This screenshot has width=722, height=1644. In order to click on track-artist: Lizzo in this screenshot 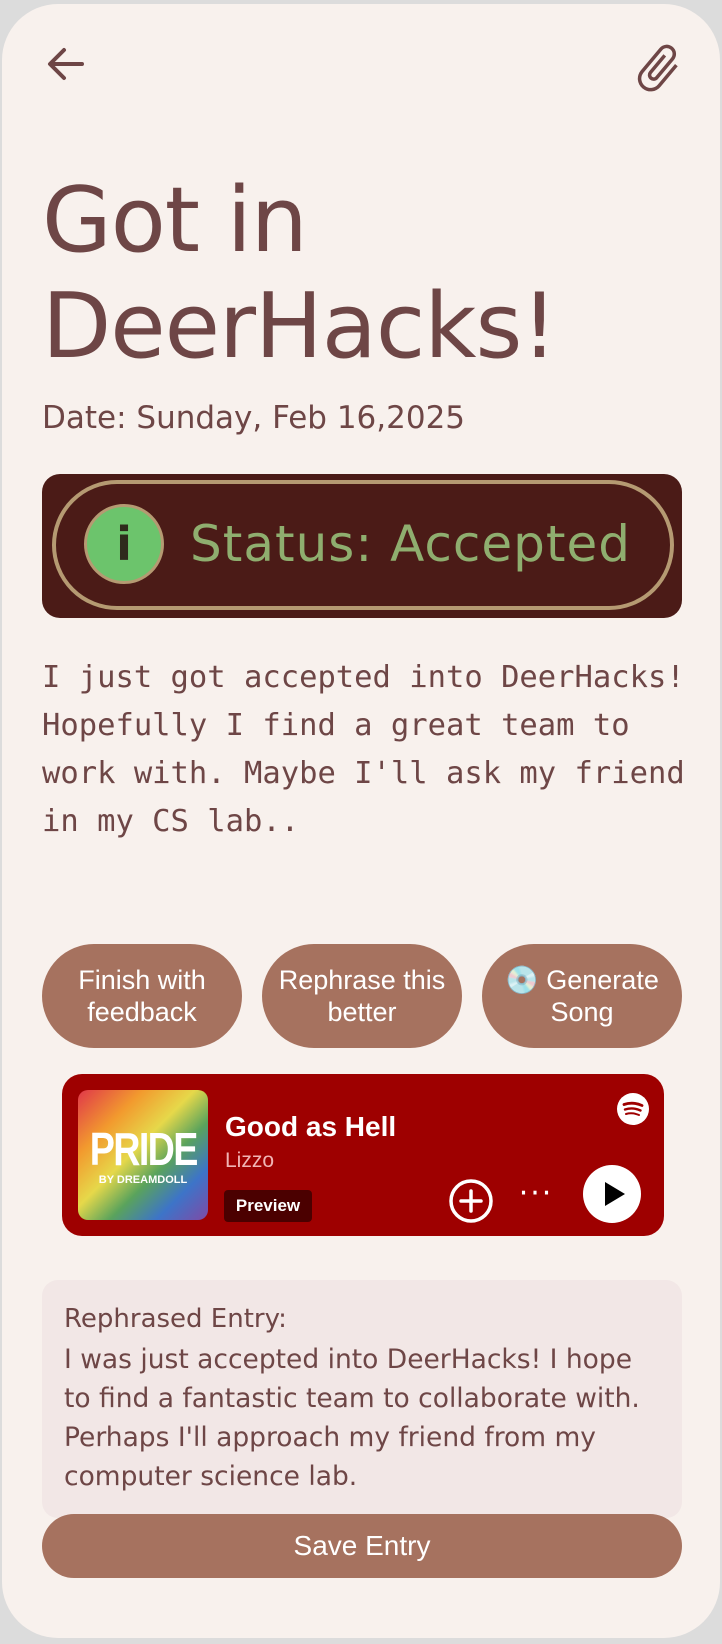, I will do `click(249, 1161)`.